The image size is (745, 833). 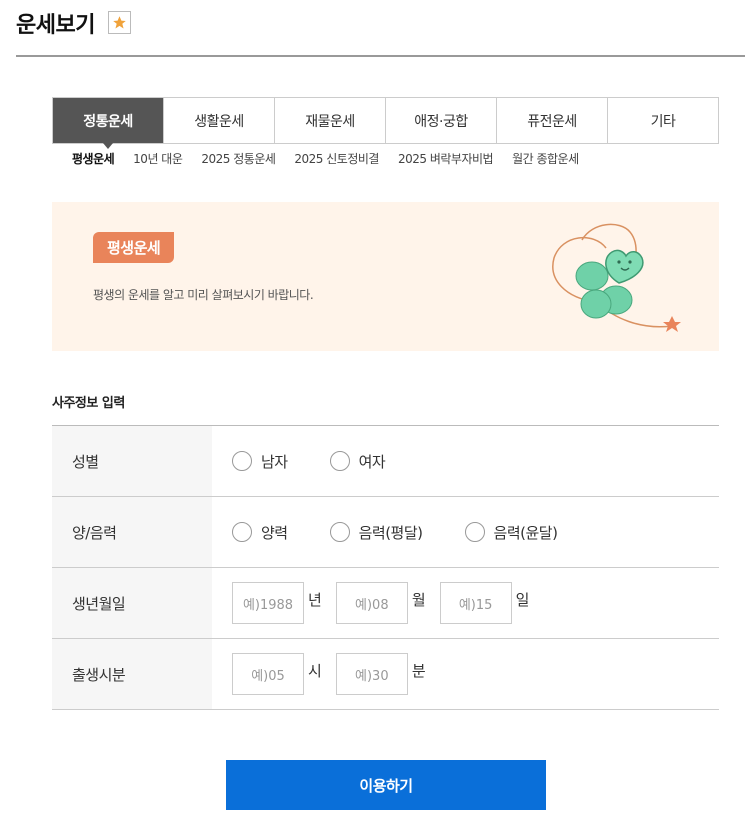 I want to click on calendar-leap-label: 음력(윤달), so click(x=525, y=532).